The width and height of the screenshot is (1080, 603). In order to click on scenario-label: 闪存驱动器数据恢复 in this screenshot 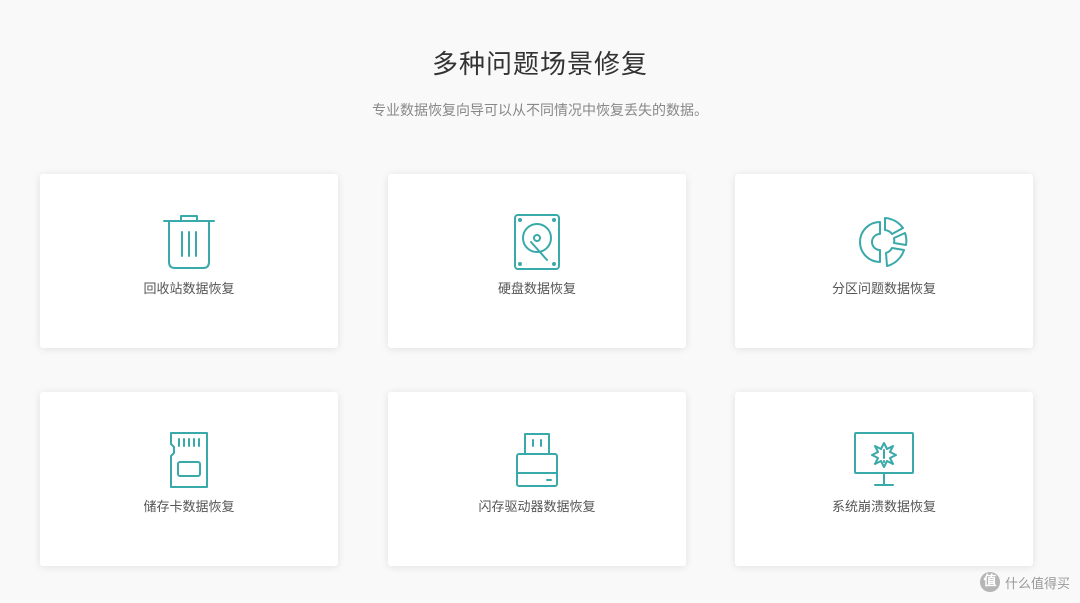, I will do `click(537, 507)`.